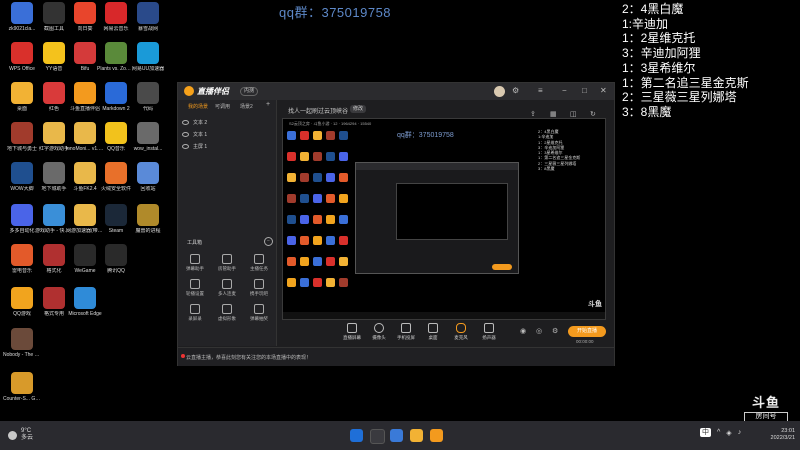 The width and height of the screenshot is (800, 450). Describe the element at coordinates (499, 91) in the screenshot. I see `avatar` at that location.